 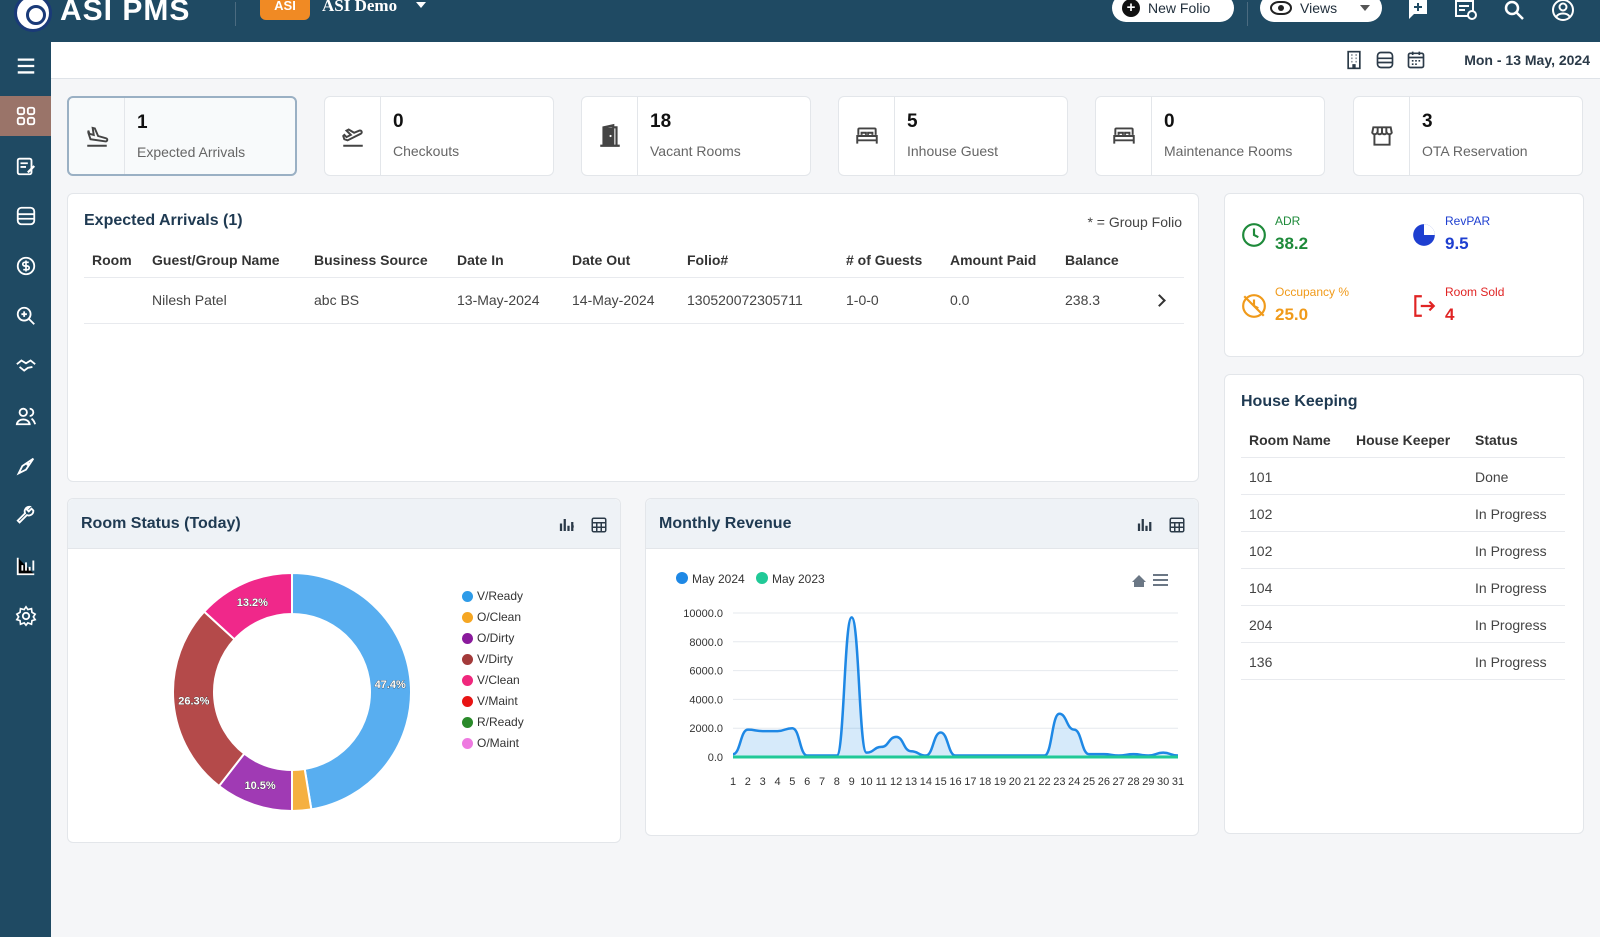 What do you see at coordinates (25, 566) in the screenshot?
I see `sidebar-item-reports` at bounding box center [25, 566].